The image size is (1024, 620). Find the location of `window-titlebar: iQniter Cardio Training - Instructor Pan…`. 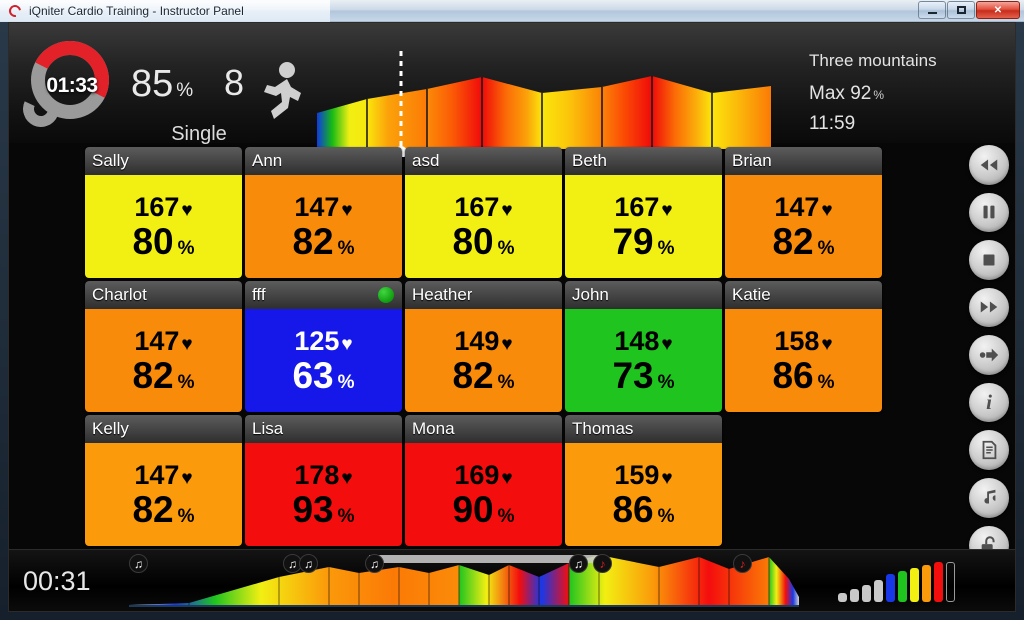

window-titlebar: iQniter Cardio Training - Instructor Pan… is located at coordinates (512, 11).